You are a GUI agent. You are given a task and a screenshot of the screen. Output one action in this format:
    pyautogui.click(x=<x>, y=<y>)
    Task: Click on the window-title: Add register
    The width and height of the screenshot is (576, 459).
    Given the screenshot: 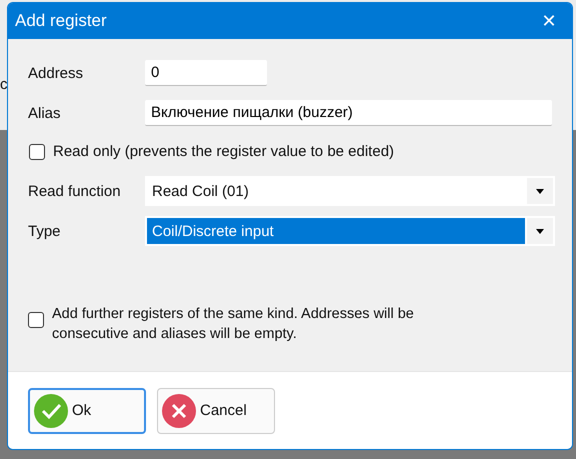 What is the action you would take?
    pyautogui.click(x=61, y=21)
    